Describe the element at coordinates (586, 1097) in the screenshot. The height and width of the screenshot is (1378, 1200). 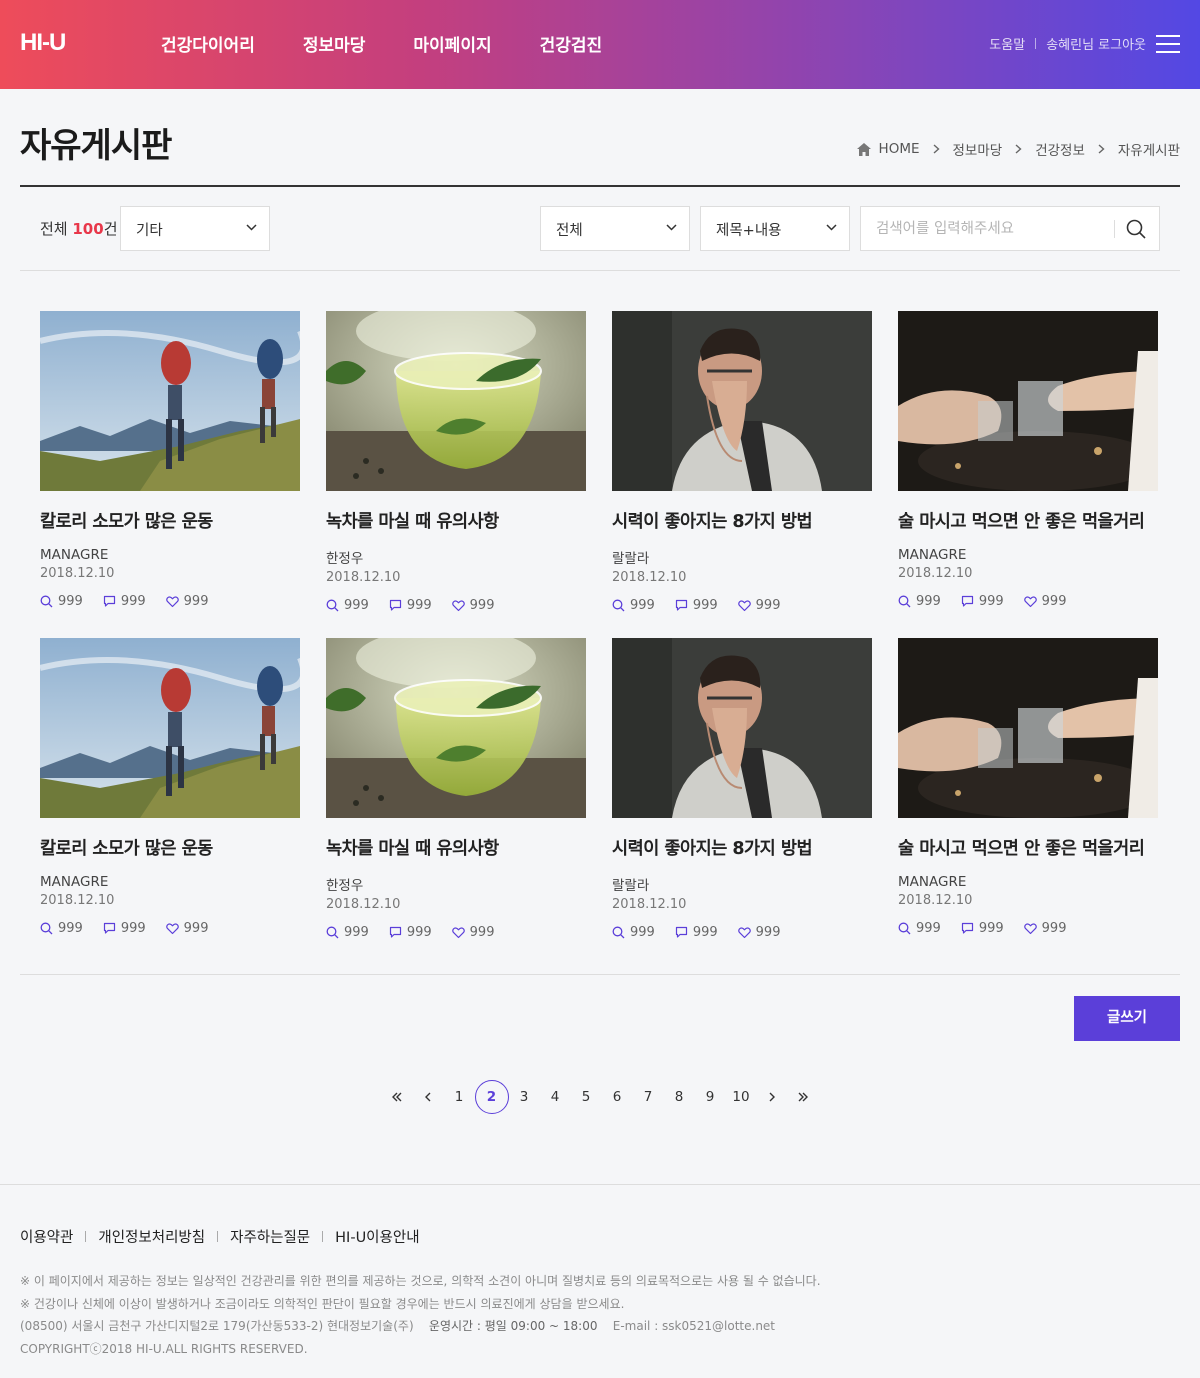
I see `page-number: 5` at that location.